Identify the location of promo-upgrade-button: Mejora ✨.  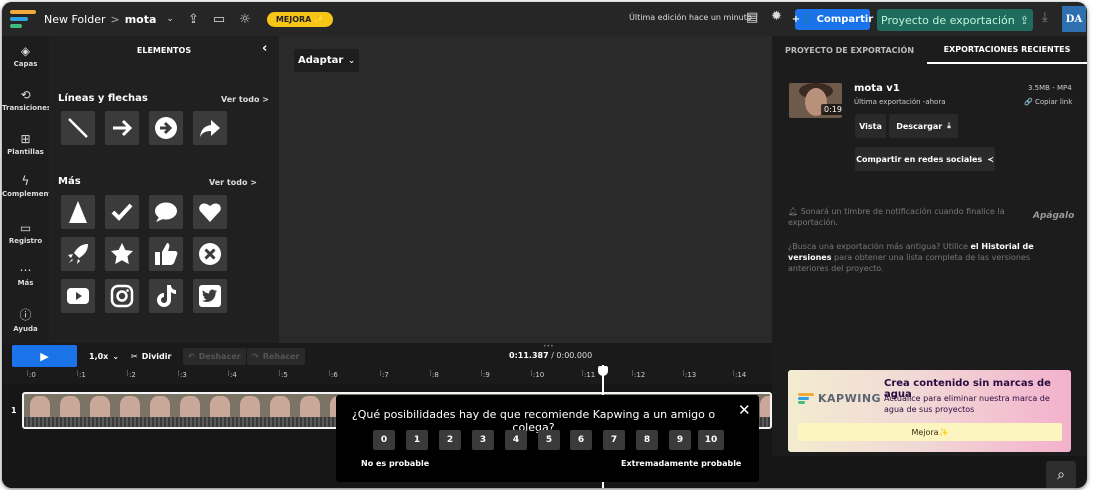
(930, 432).